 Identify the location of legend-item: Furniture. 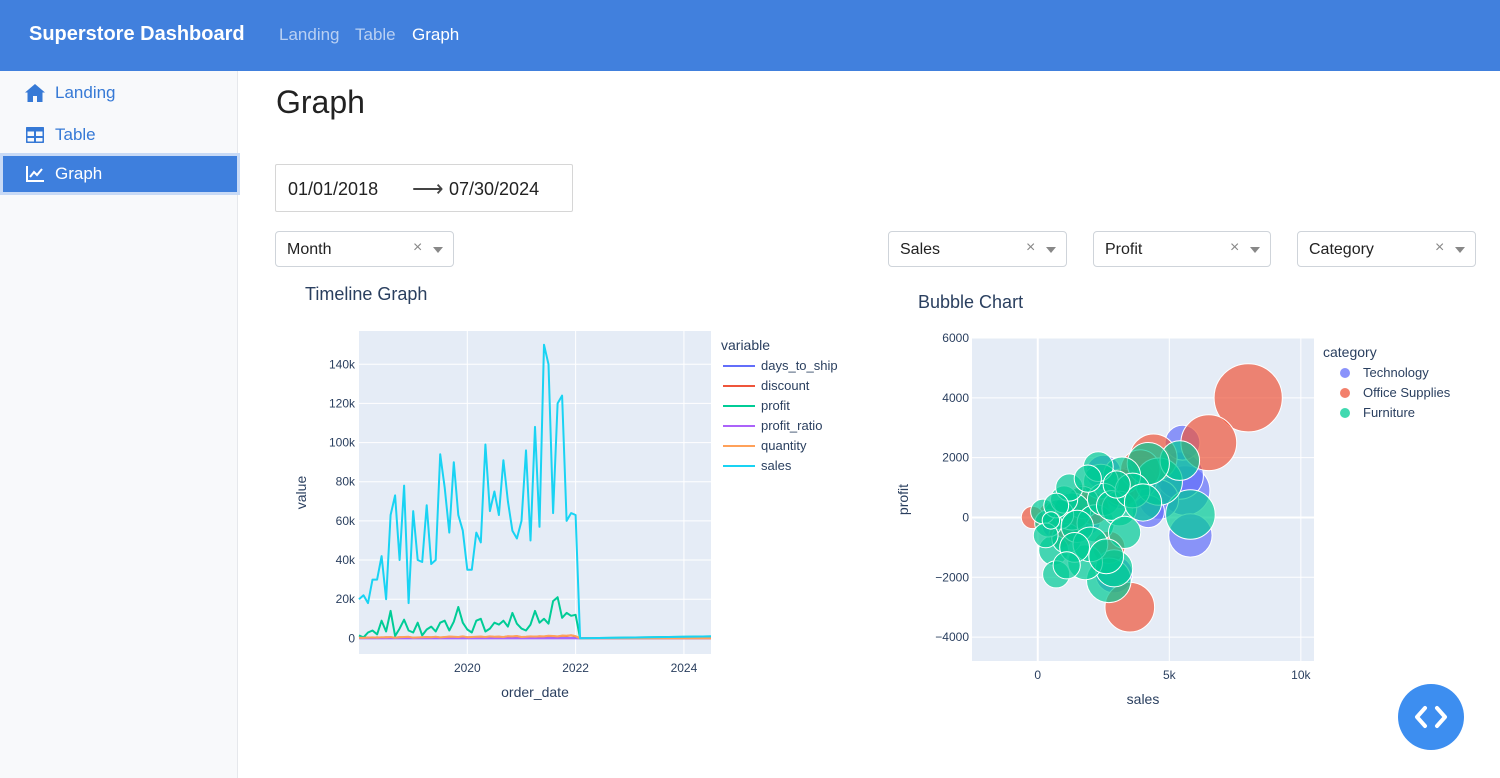
(1389, 412).